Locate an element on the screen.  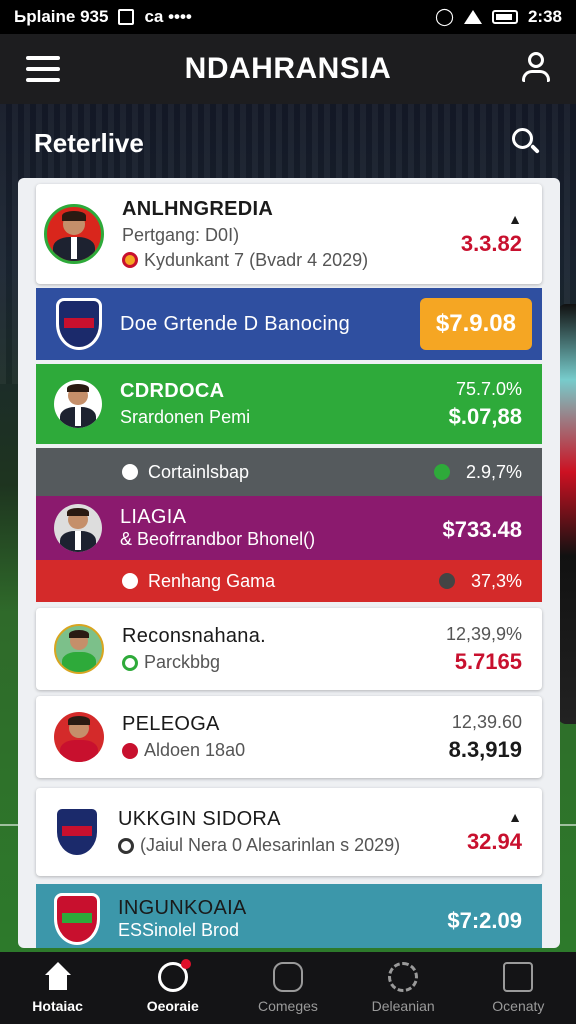
app-title: NDAHRANSIA is located at coordinates (288, 68).